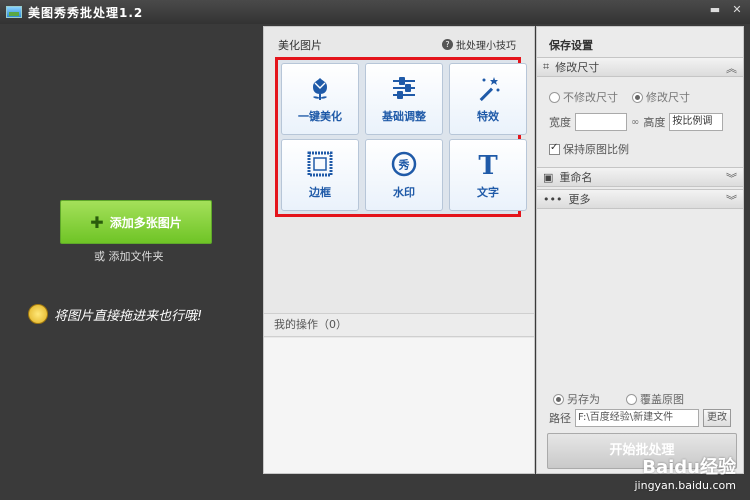 This screenshot has width=750, height=500. I want to click on watermark-url: jingyan.baidu.com, so click(685, 485).